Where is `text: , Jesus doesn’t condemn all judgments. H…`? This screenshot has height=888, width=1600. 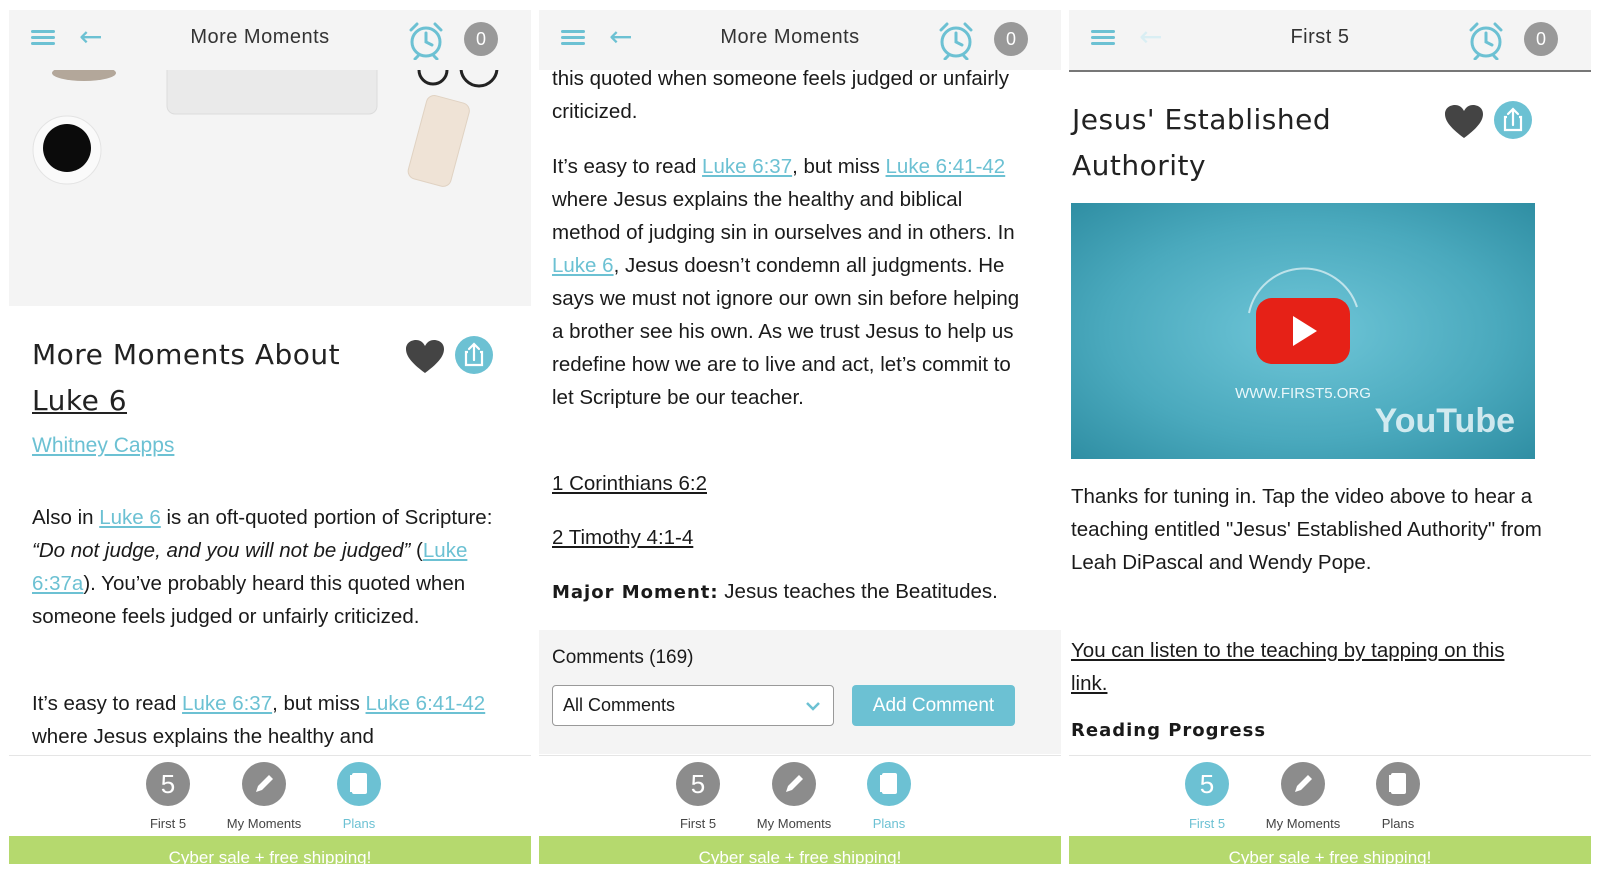 text: , Jesus doesn’t condemn all judgments. H… is located at coordinates (786, 331).